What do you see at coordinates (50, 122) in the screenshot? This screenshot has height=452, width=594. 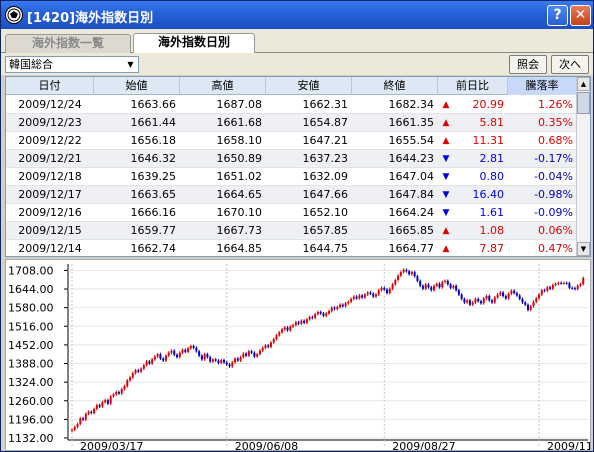 I see `cell-date: 2009/12/23` at bounding box center [50, 122].